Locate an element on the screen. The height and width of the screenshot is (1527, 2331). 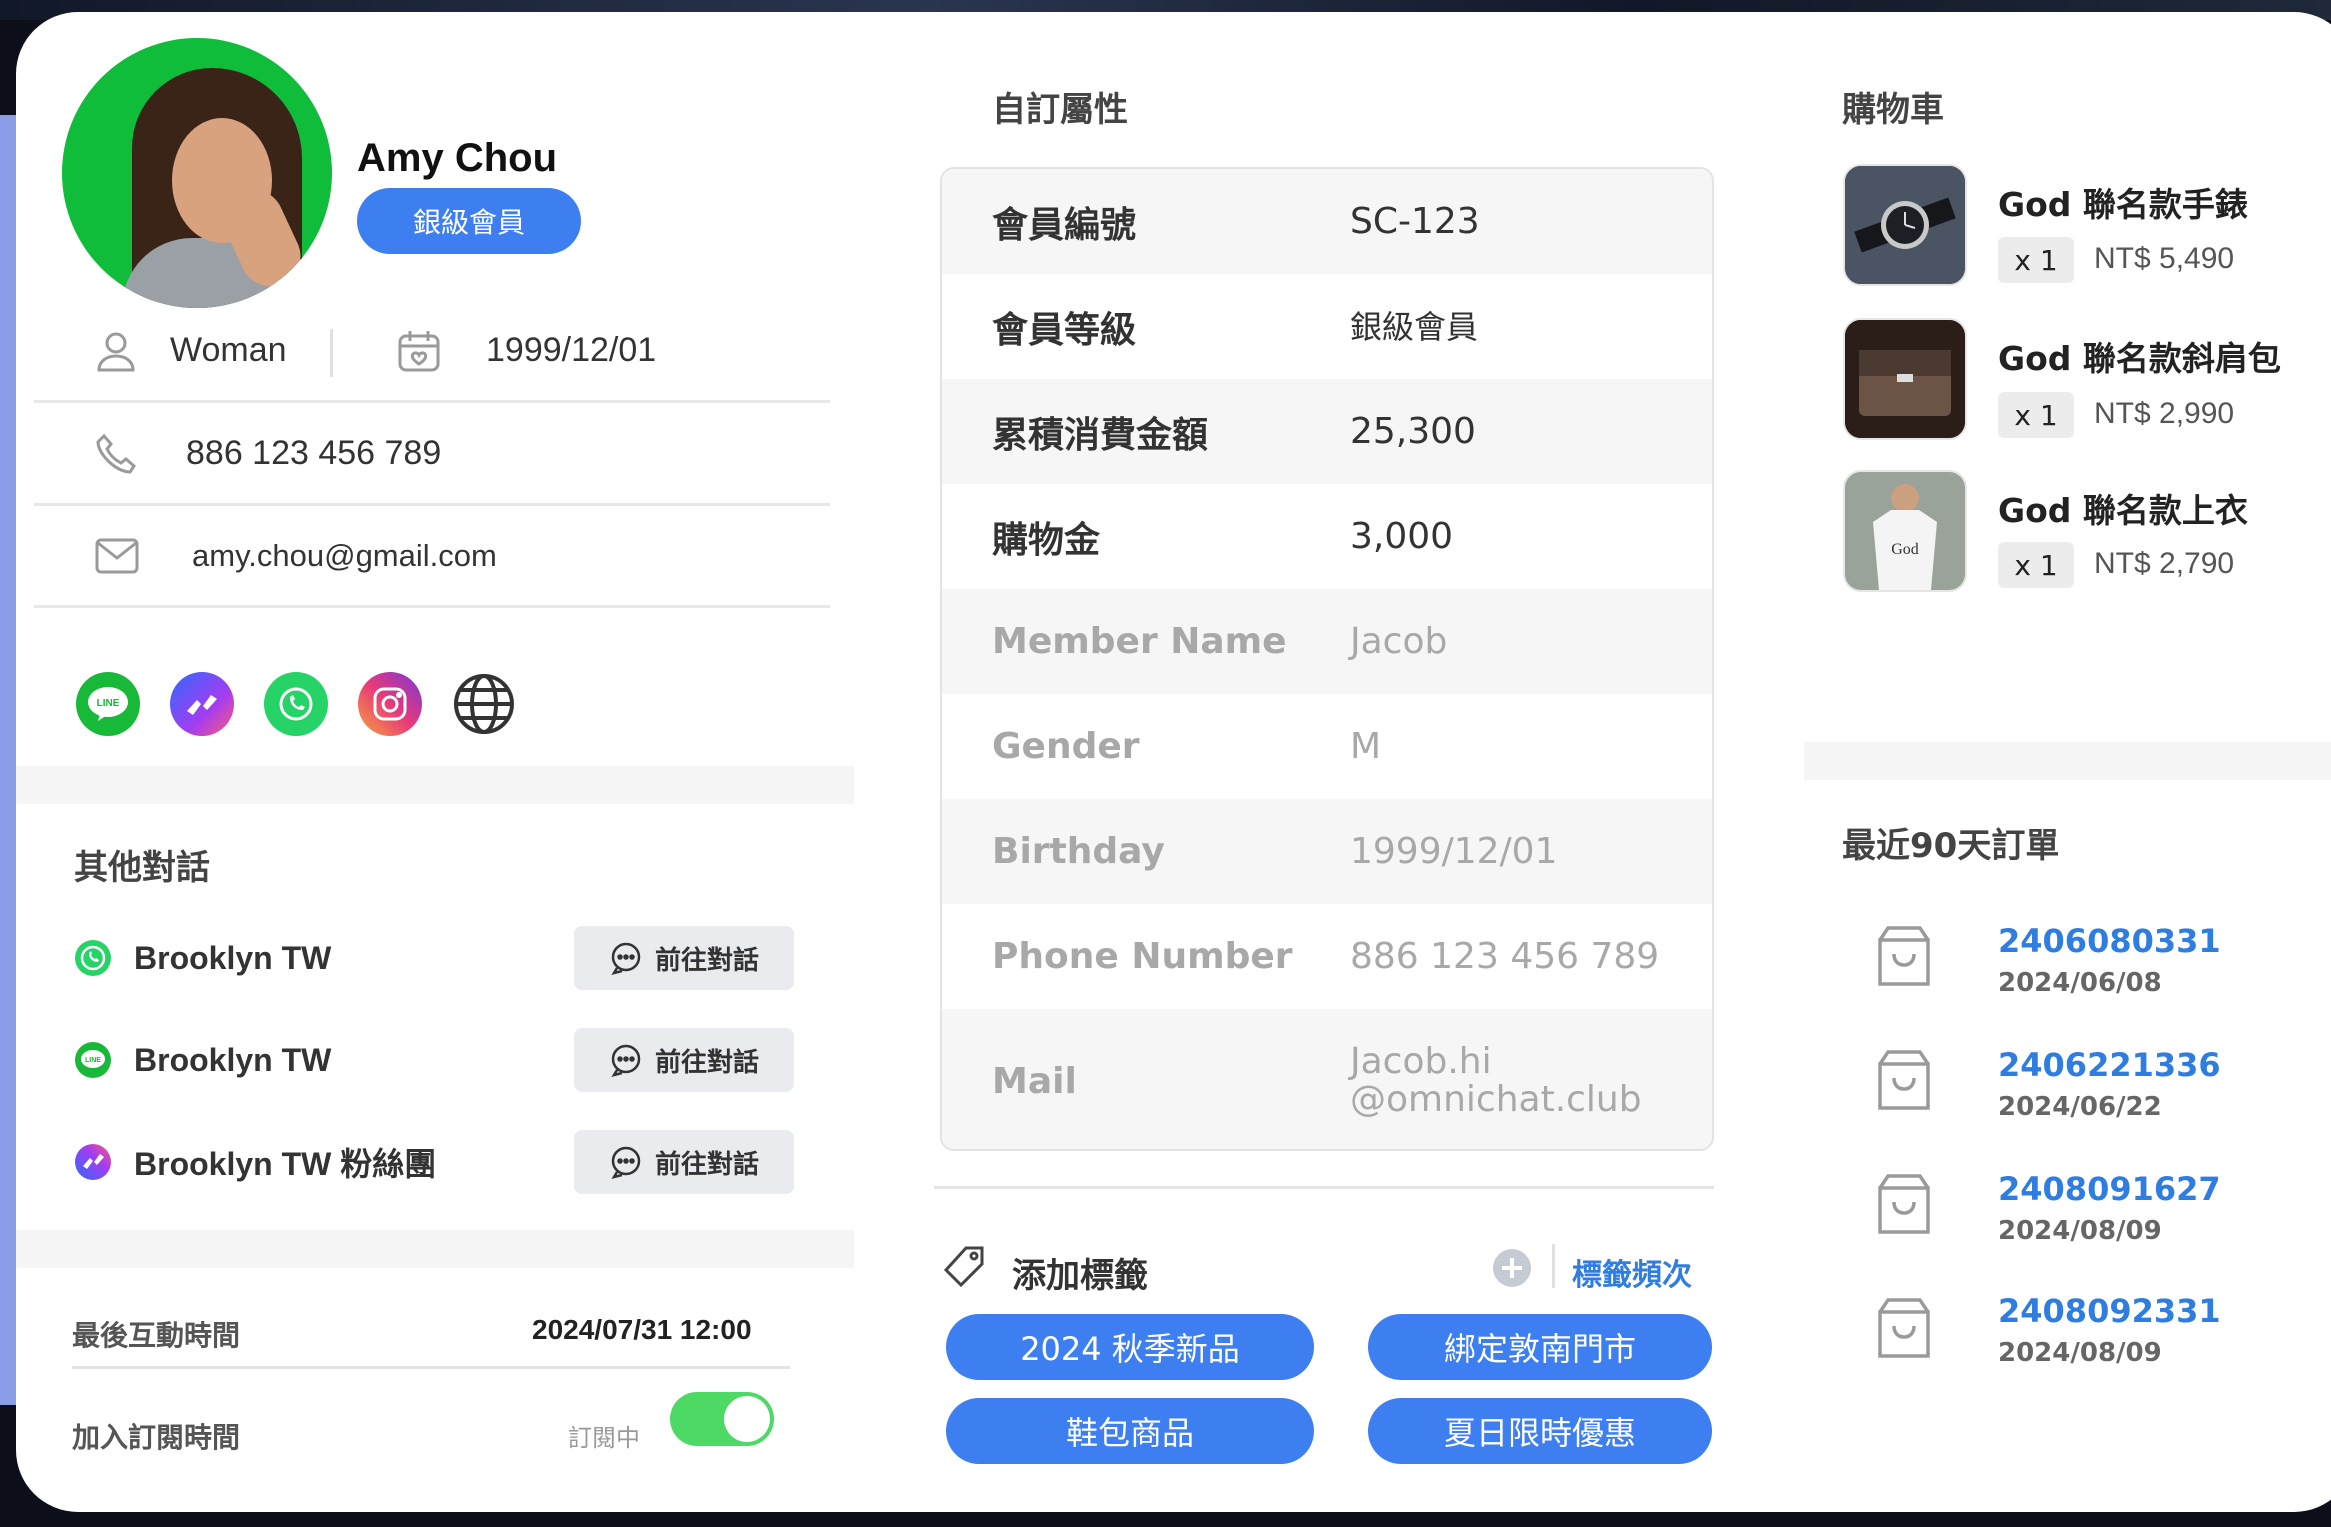
attr-value: 25,300 is located at coordinates (1413, 431).